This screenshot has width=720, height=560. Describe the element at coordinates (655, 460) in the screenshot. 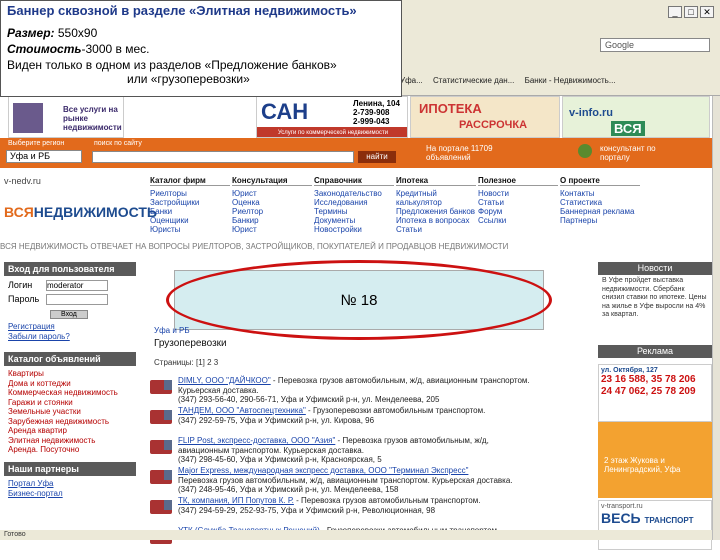

I see `orange-ad: 2 этаж Жукова и Ленинградский, Уфа` at that location.